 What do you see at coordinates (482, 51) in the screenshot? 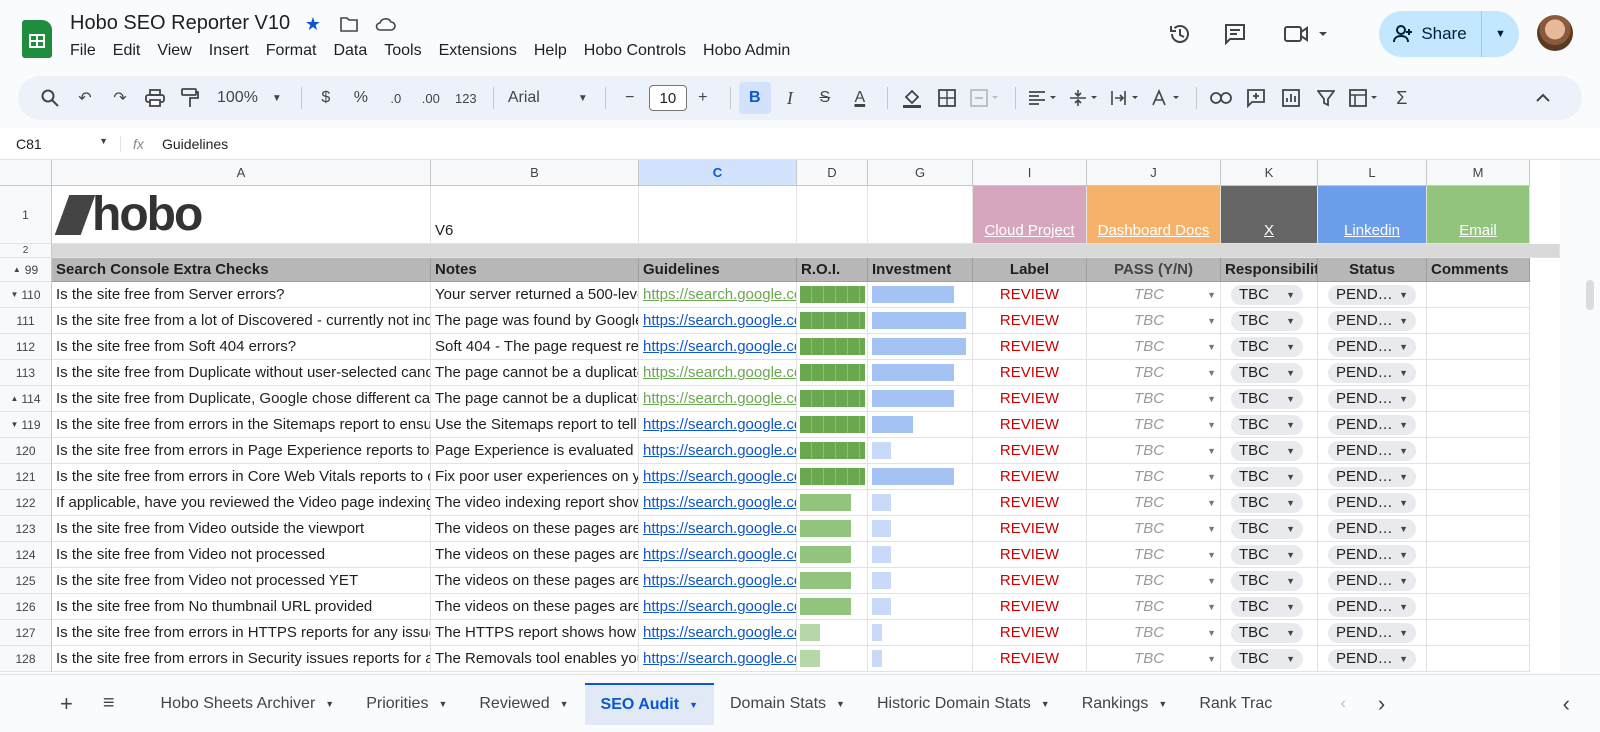
I see `menu-item-extensions: Extensions` at bounding box center [482, 51].